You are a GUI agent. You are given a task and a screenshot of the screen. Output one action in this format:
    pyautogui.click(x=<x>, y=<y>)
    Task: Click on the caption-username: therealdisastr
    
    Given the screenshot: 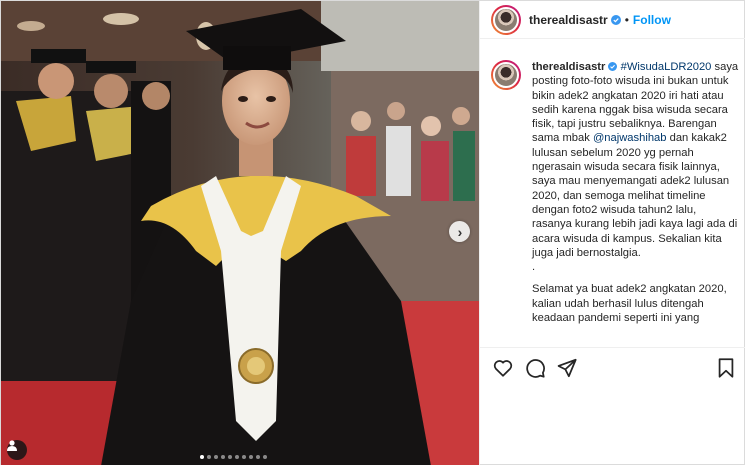 What is the action you would take?
    pyautogui.click(x=568, y=67)
    